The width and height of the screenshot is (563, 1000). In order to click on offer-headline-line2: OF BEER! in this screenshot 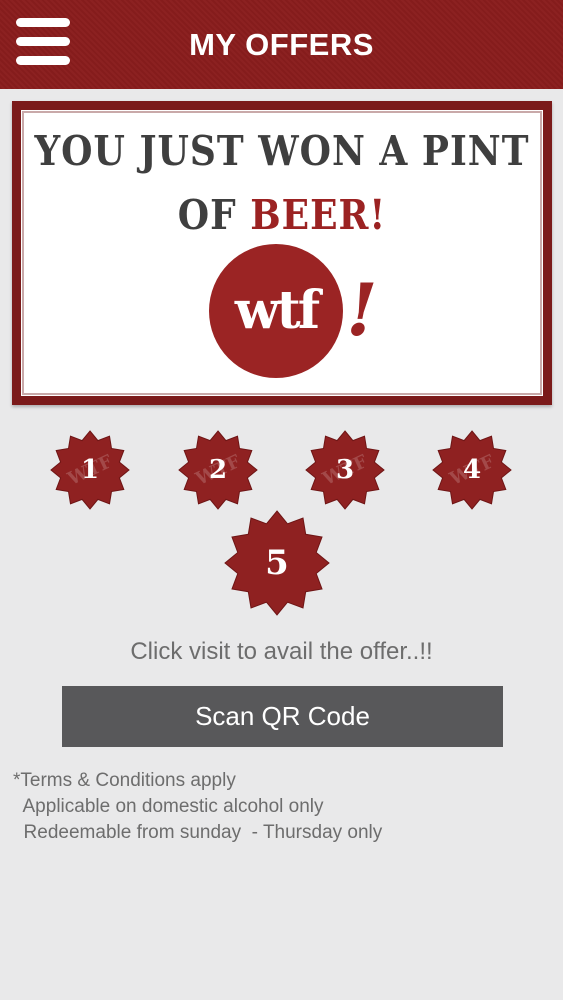, I will do `click(282, 215)`.